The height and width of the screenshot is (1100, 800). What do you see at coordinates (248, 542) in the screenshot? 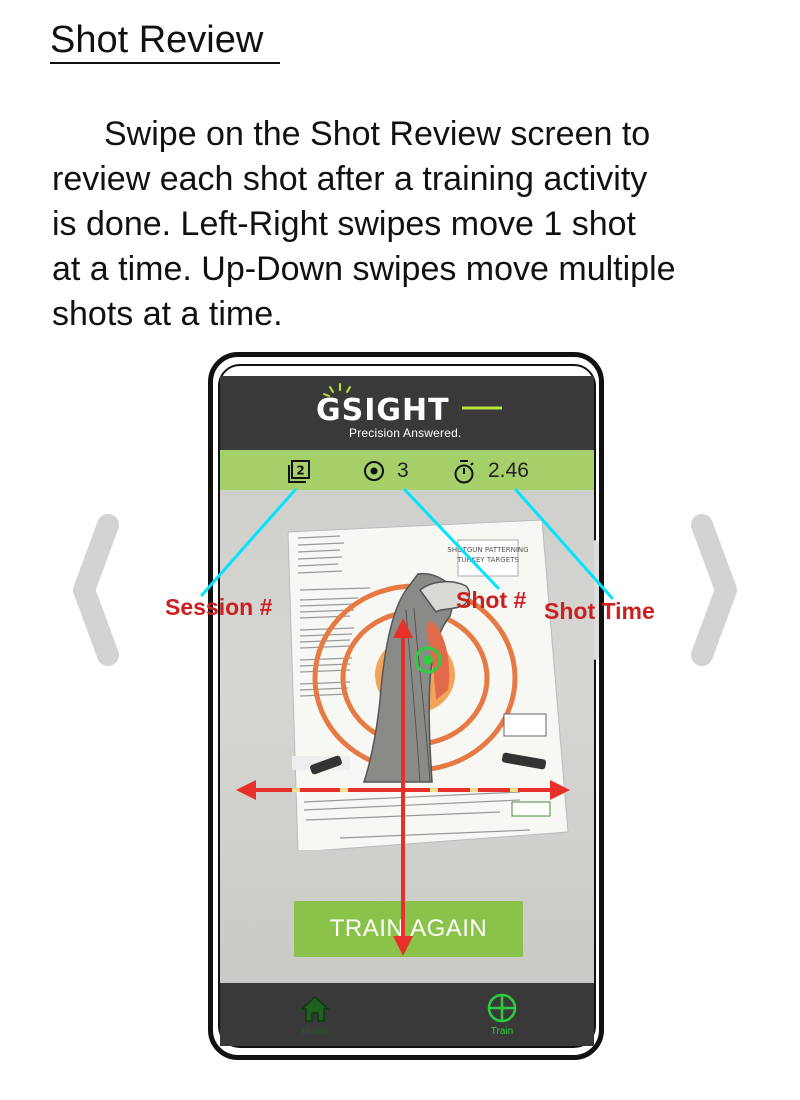
I see `session-callout-line` at bounding box center [248, 542].